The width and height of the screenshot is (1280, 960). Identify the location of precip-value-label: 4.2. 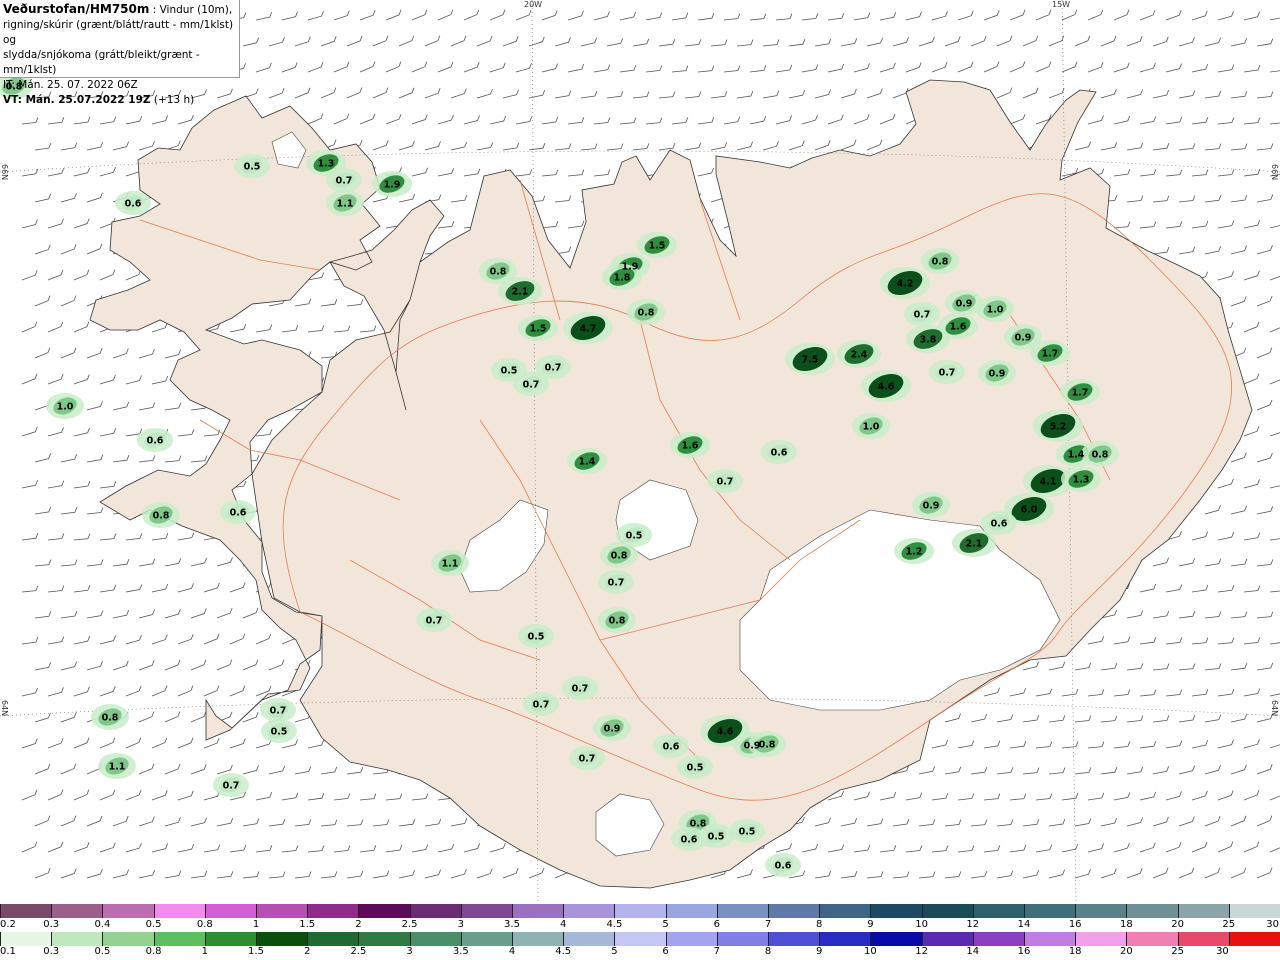
(905, 284).